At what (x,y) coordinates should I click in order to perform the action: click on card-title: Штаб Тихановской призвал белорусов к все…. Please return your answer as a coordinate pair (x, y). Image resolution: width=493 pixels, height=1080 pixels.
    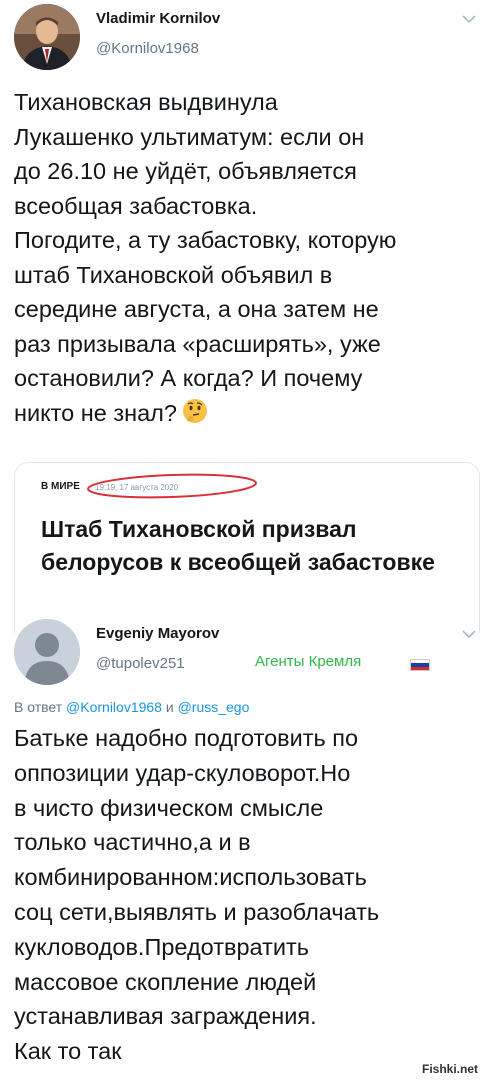
    Looking at the image, I should click on (251, 546).